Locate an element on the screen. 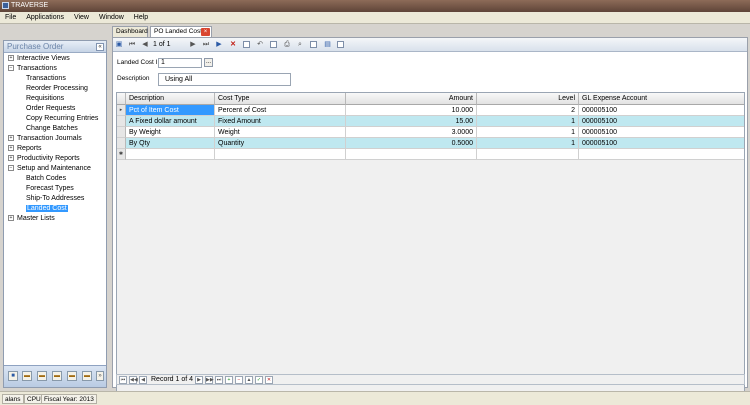  tree-item-order-requests: Order Requests is located at coordinates (55, 109).